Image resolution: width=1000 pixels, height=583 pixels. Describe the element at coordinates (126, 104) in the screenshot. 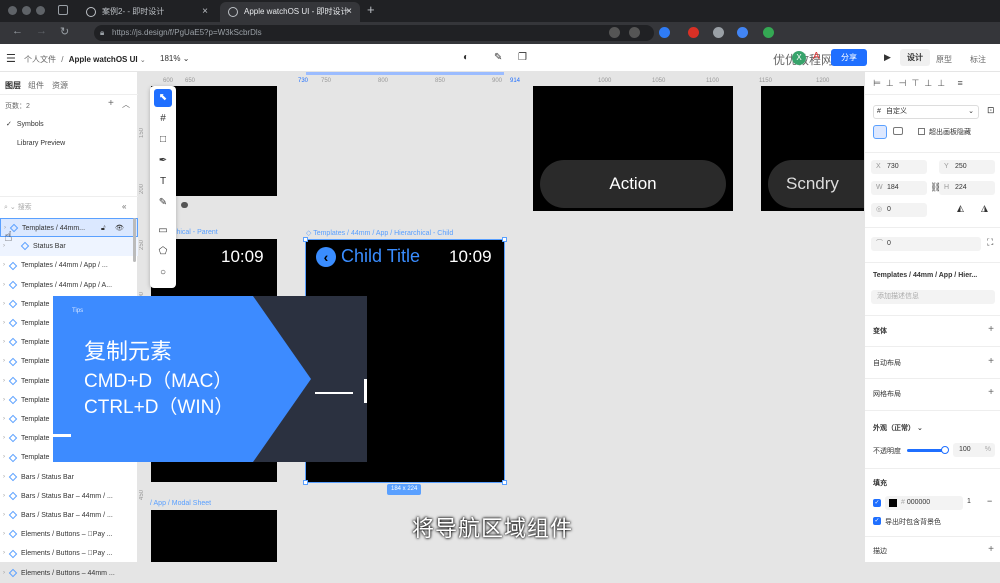

I see `collapse-icon: ︿` at that location.